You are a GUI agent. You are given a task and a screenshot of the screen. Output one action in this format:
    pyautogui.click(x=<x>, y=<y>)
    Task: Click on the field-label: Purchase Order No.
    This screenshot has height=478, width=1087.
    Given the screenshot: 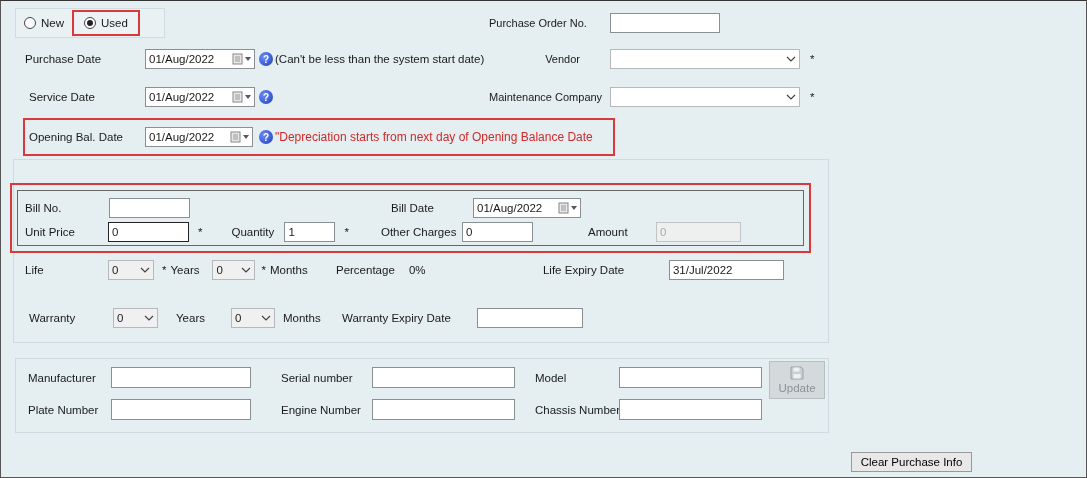 What is the action you would take?
    pyautogui.click(x=538, y=23)
    